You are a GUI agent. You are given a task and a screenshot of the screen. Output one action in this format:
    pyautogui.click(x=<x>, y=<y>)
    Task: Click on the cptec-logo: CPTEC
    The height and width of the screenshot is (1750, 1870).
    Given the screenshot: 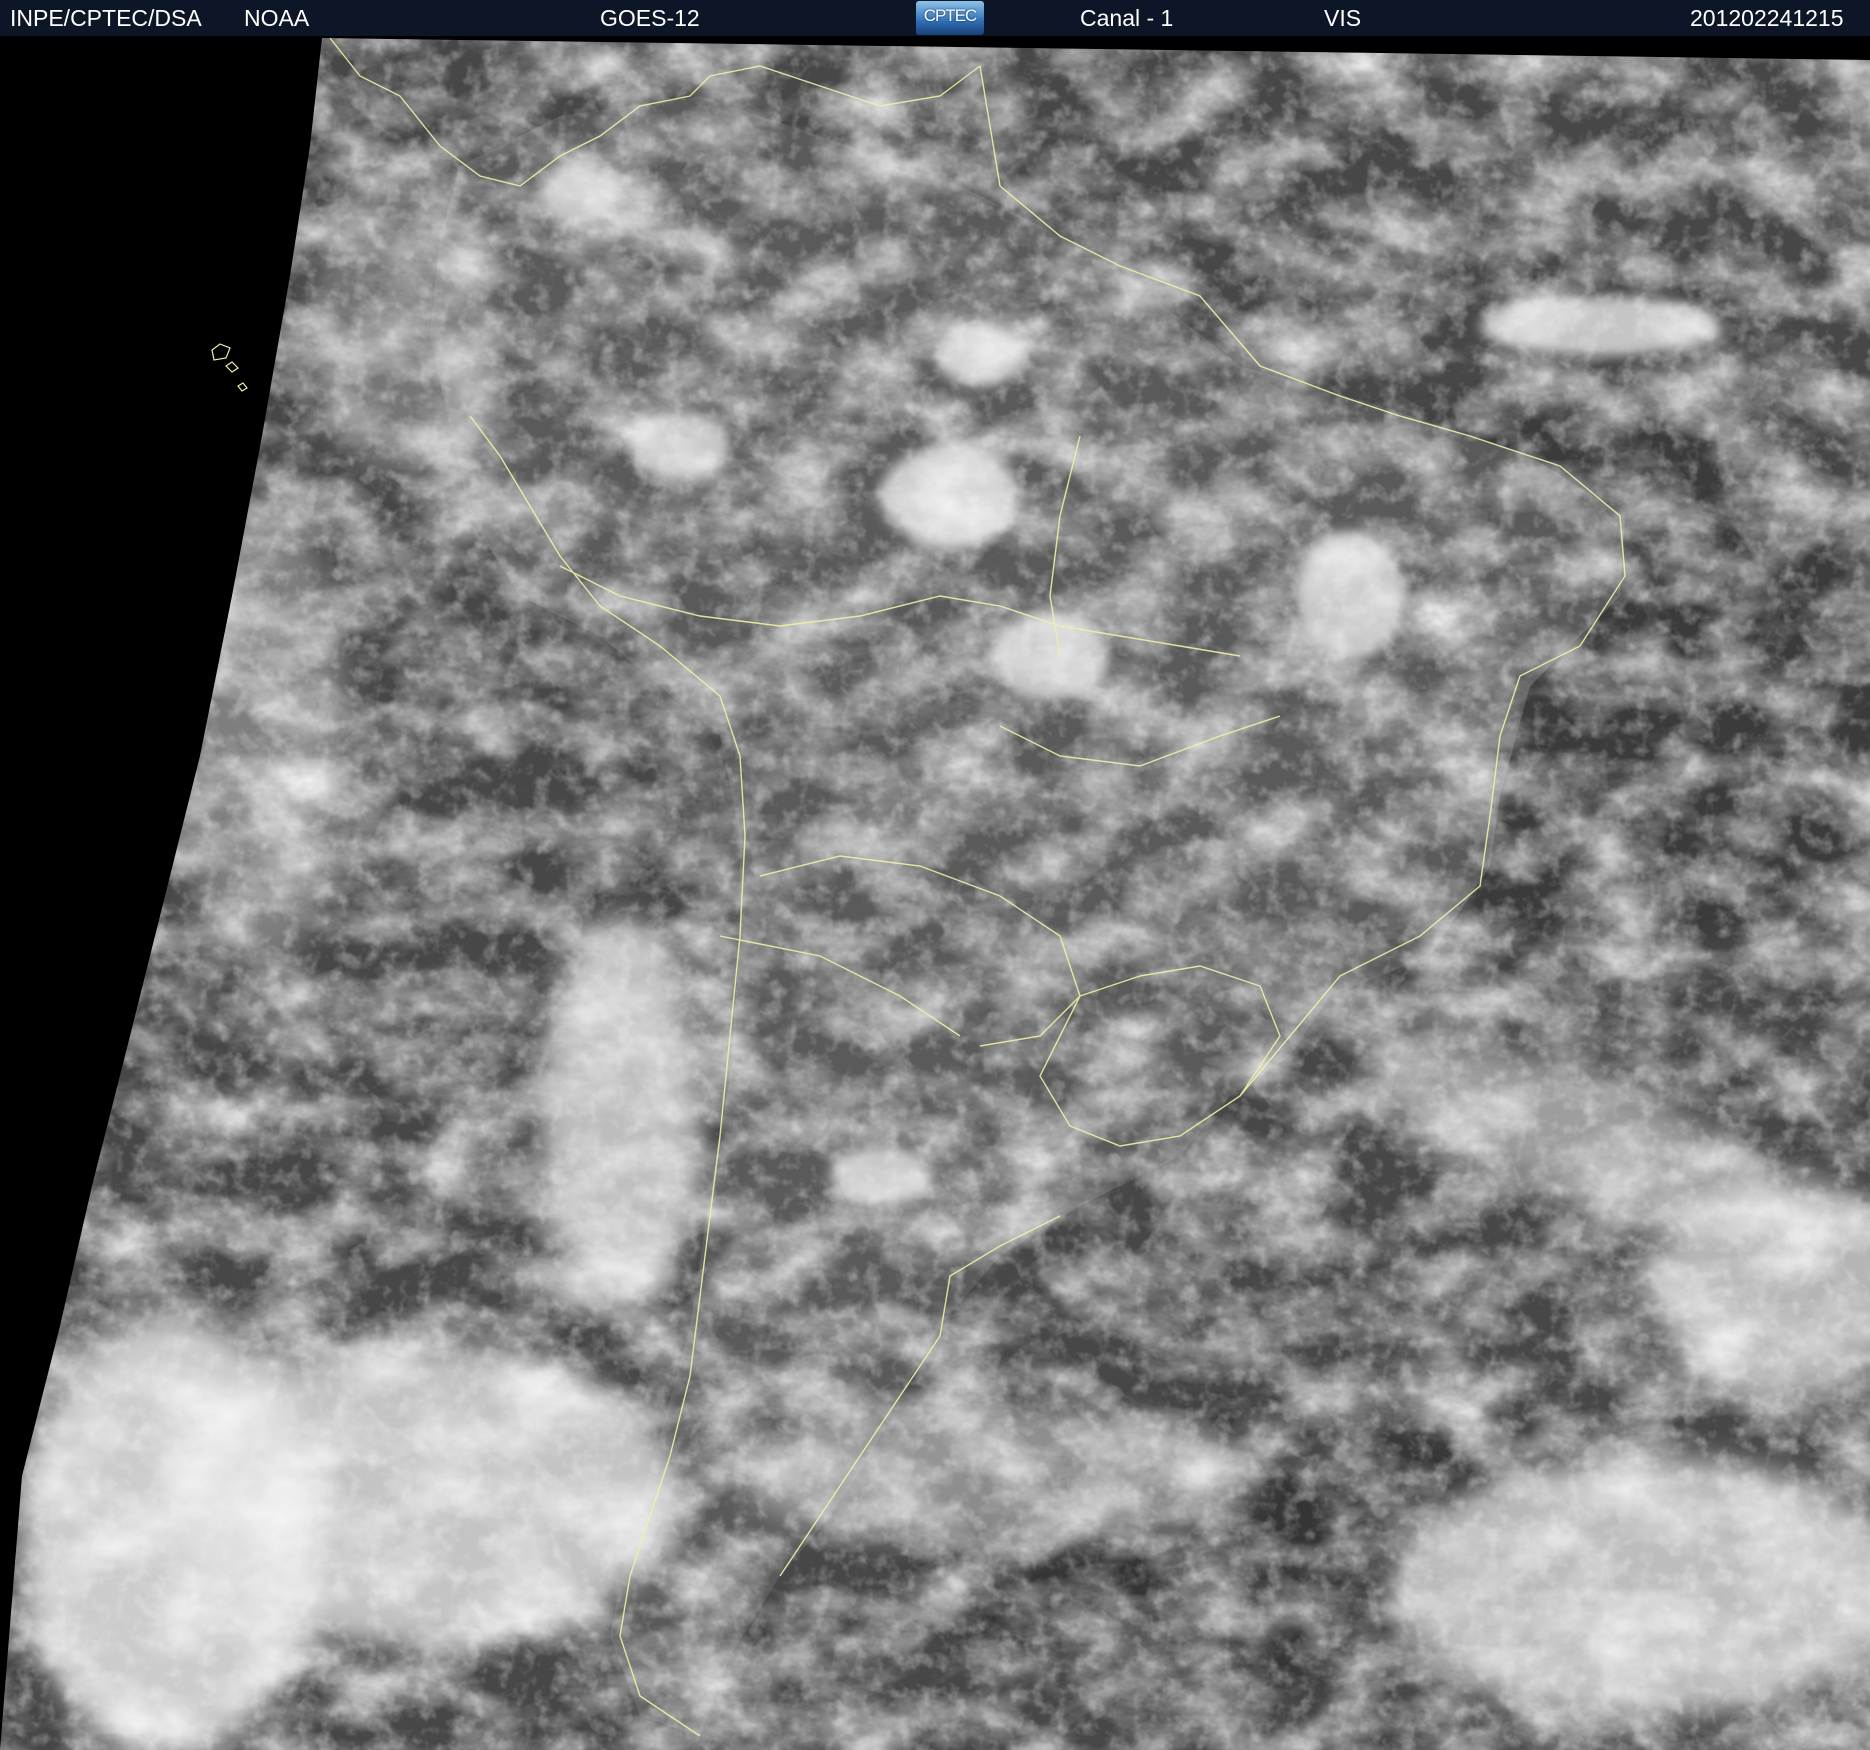 What is the action you would take?
    pyautogui.click(x=950, y=18)
    